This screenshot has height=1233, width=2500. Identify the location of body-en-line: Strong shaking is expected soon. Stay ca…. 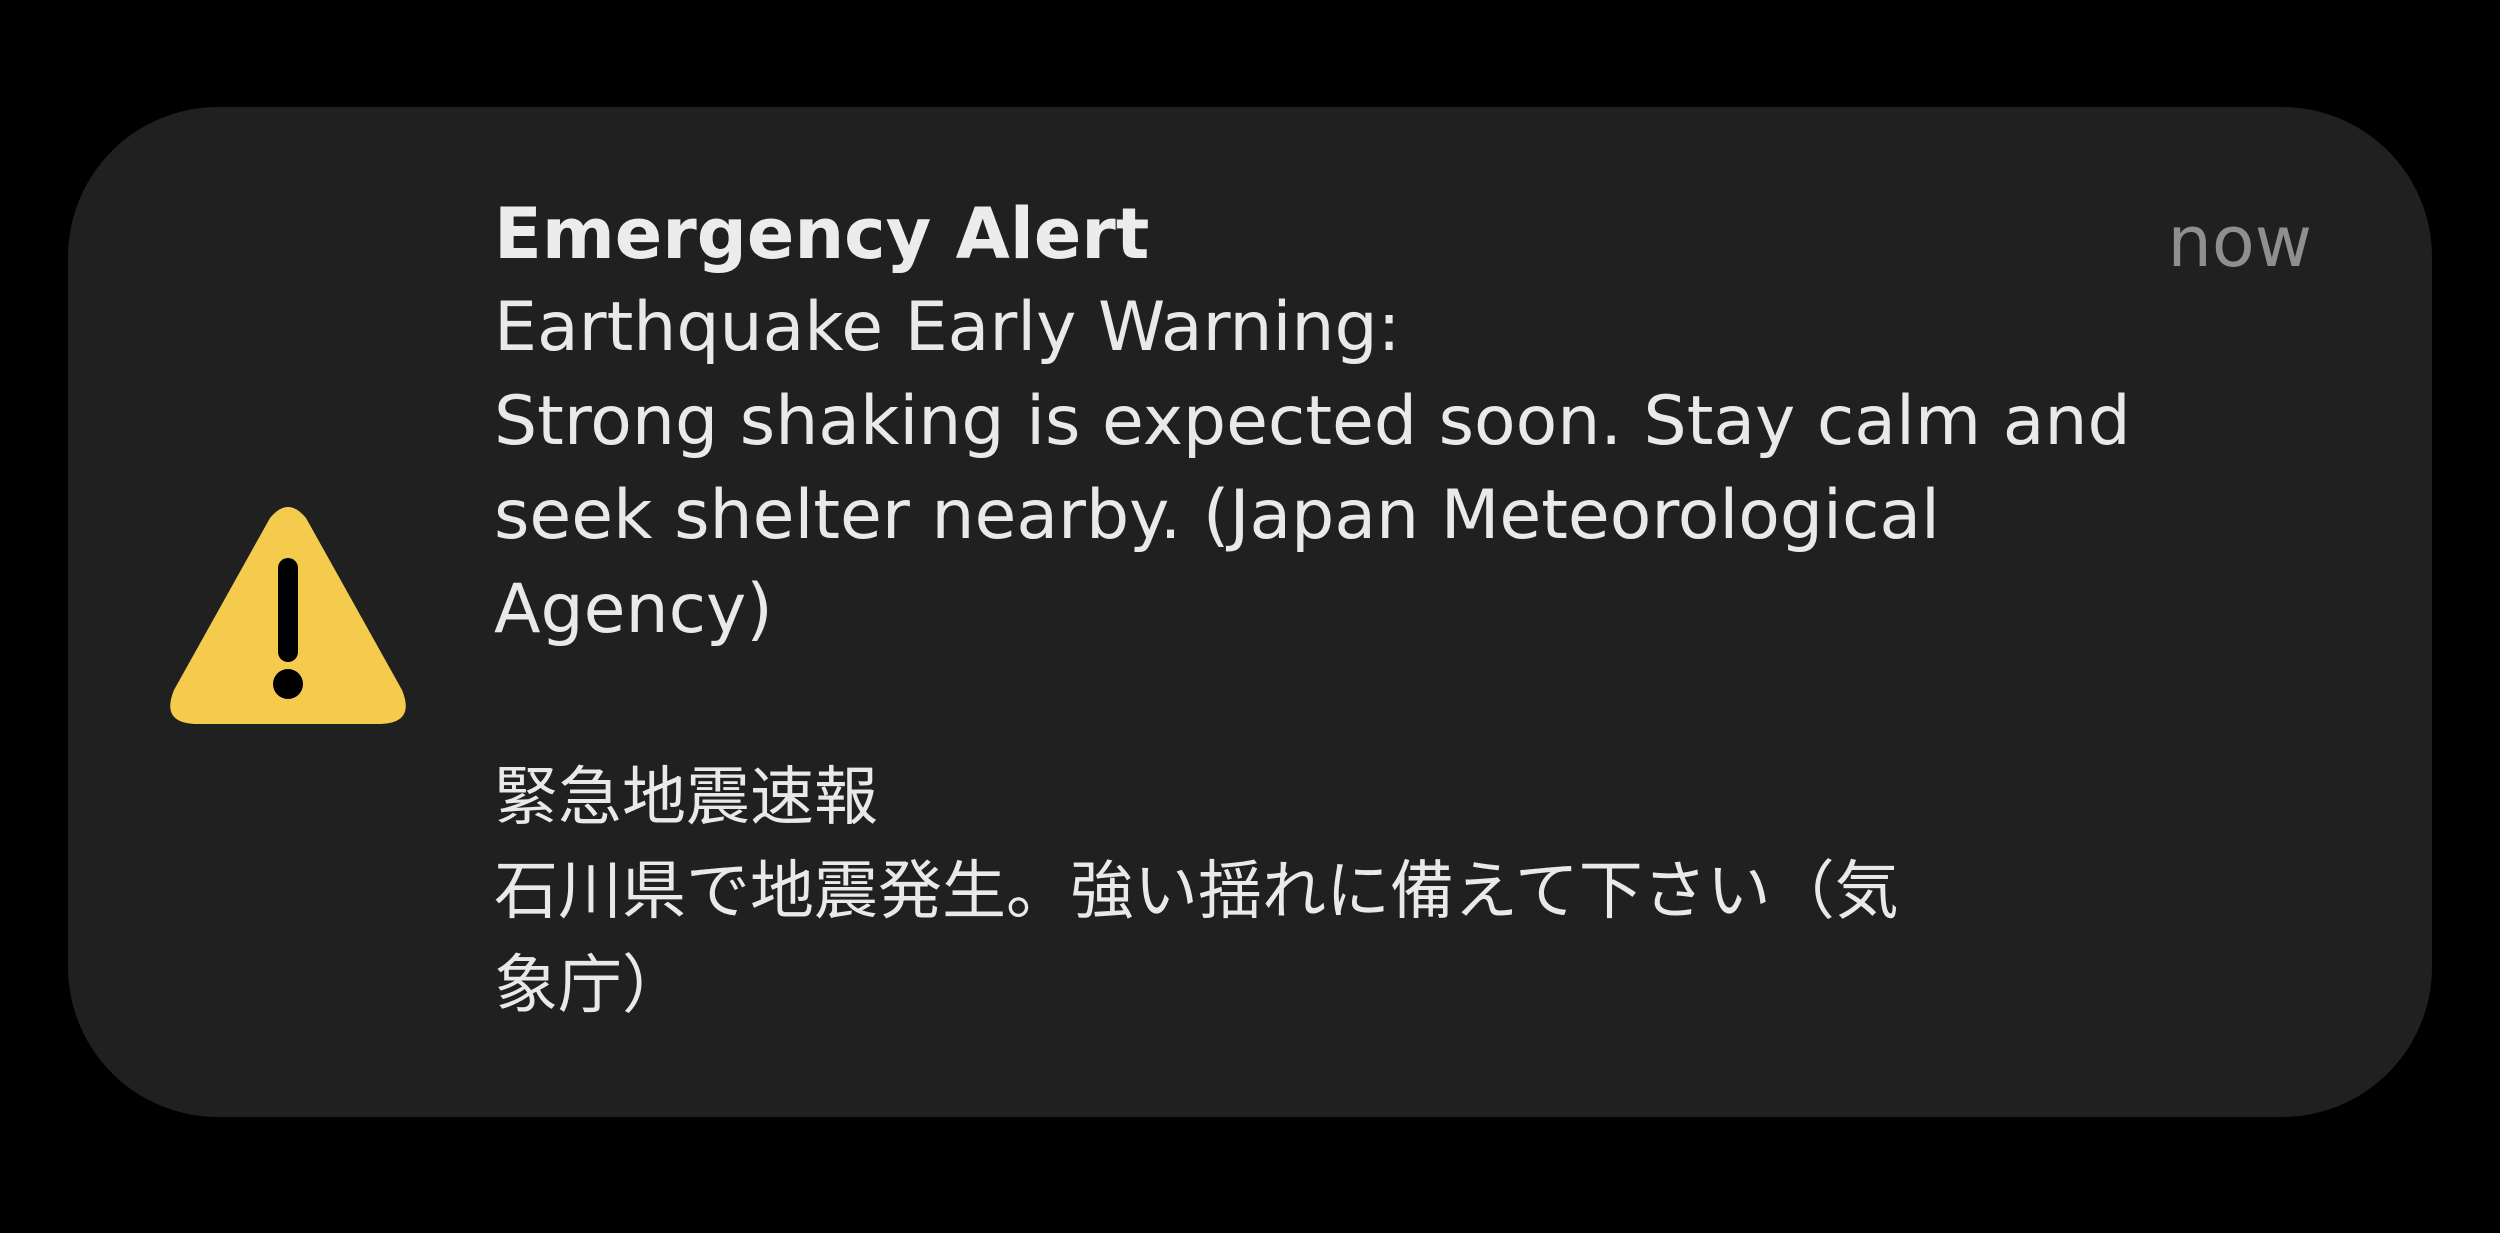
(1312, 421).